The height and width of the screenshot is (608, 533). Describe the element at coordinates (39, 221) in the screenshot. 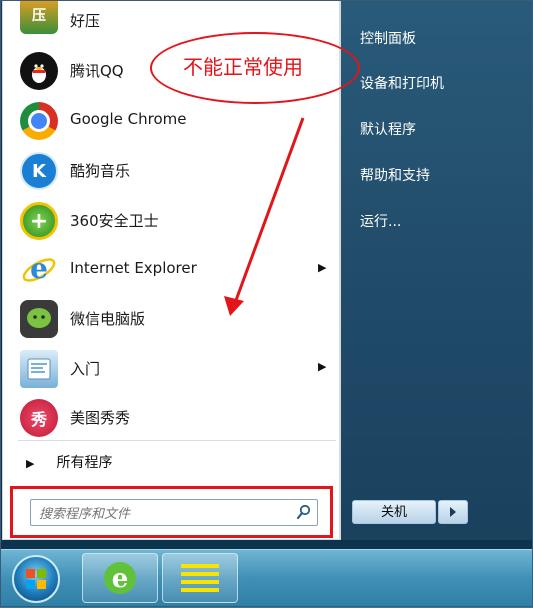

I see `360-shield-icon: +` at that location.